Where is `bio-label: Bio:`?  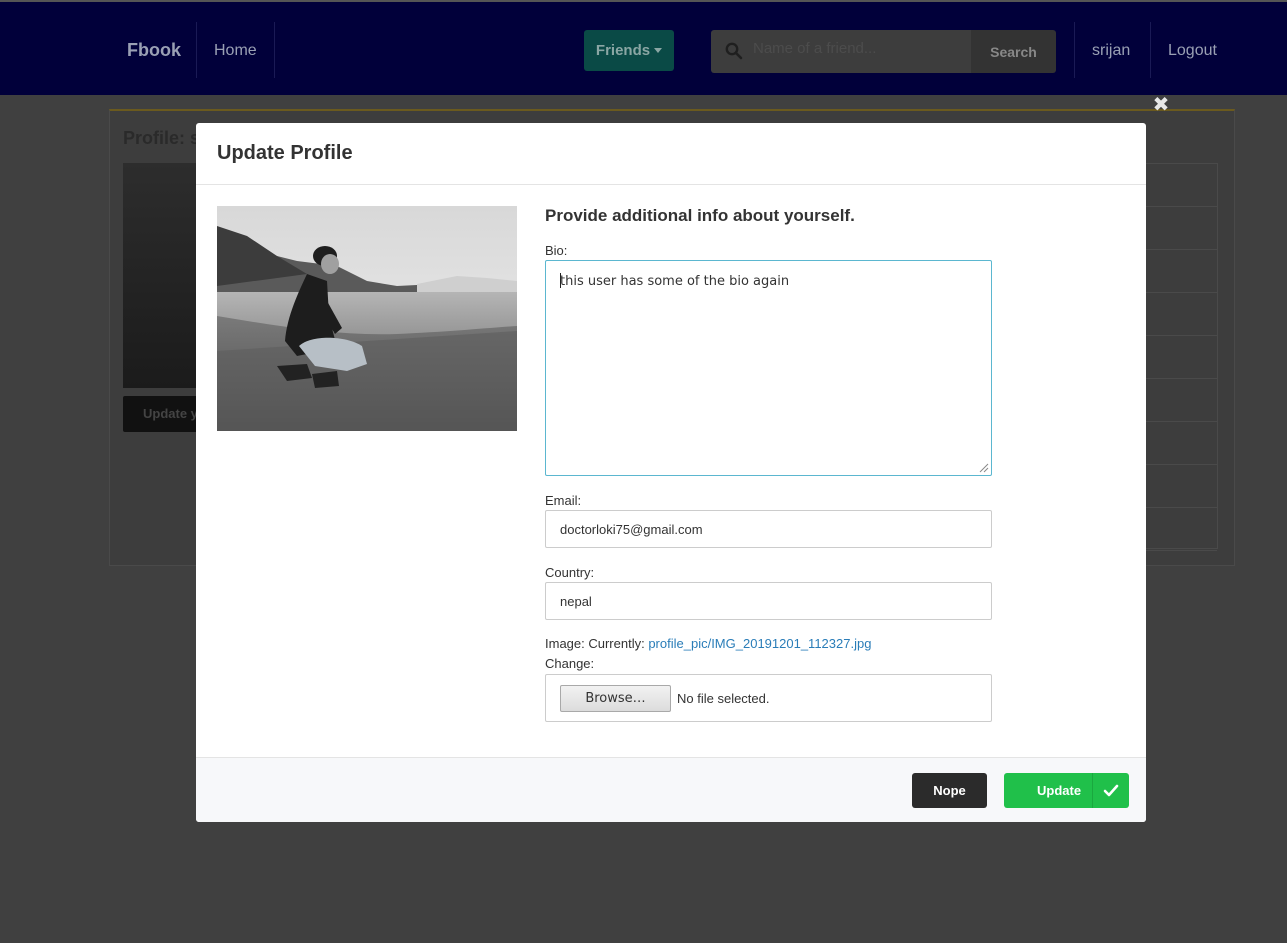
bio-label: Bio: is located at coordinates (556, 250).